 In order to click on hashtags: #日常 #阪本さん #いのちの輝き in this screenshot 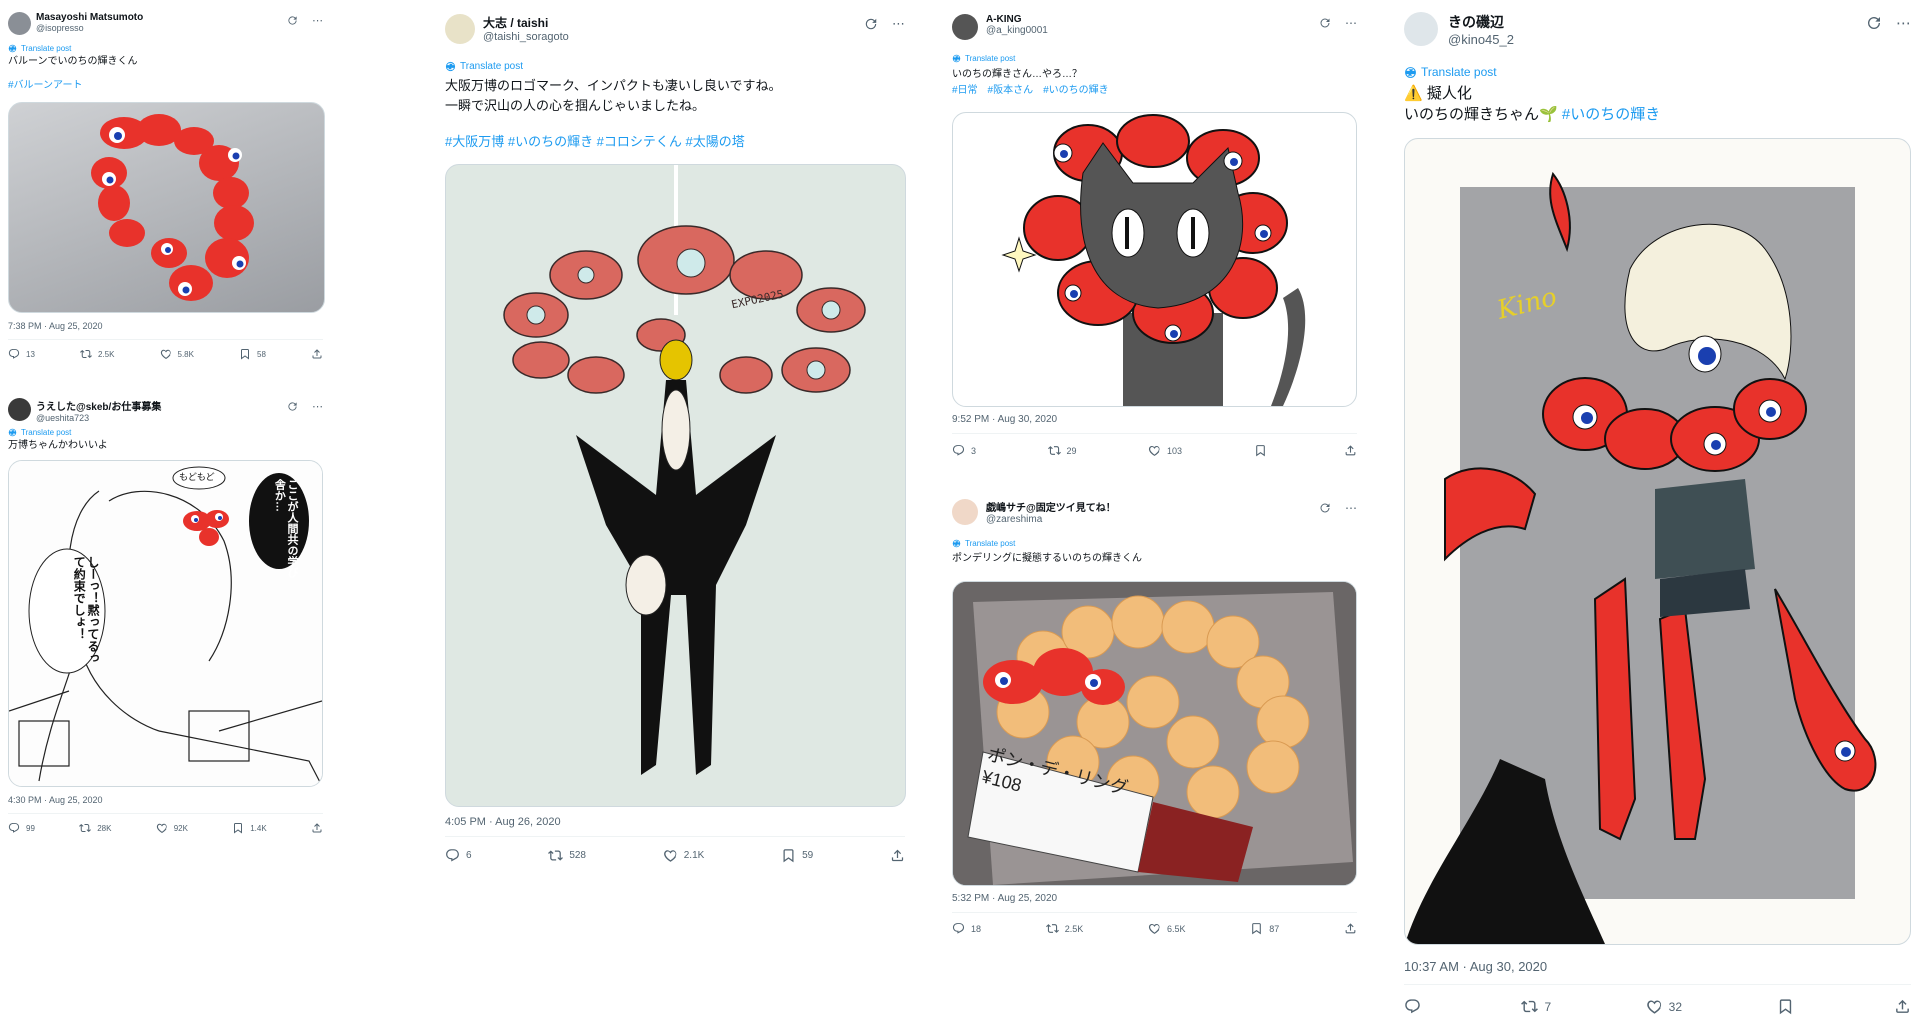, I will do `click(1030, 91)`.